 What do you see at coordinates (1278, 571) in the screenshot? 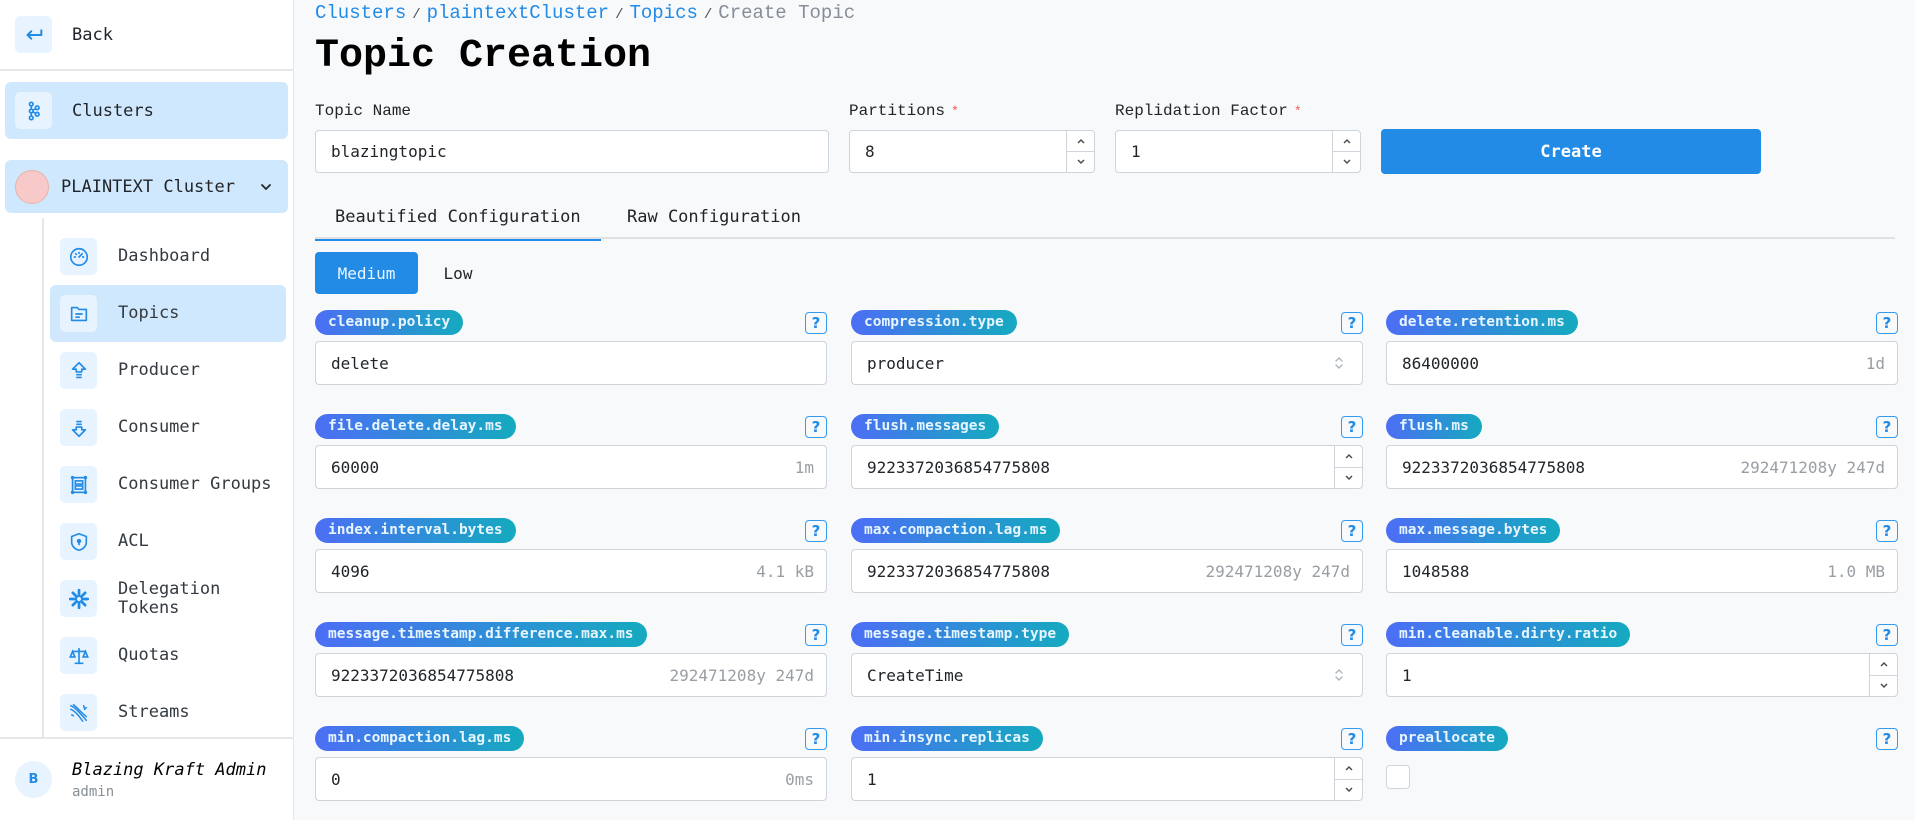
I see `config-value-hint: 292471208y 247d` at bounding box center [1278, 571].